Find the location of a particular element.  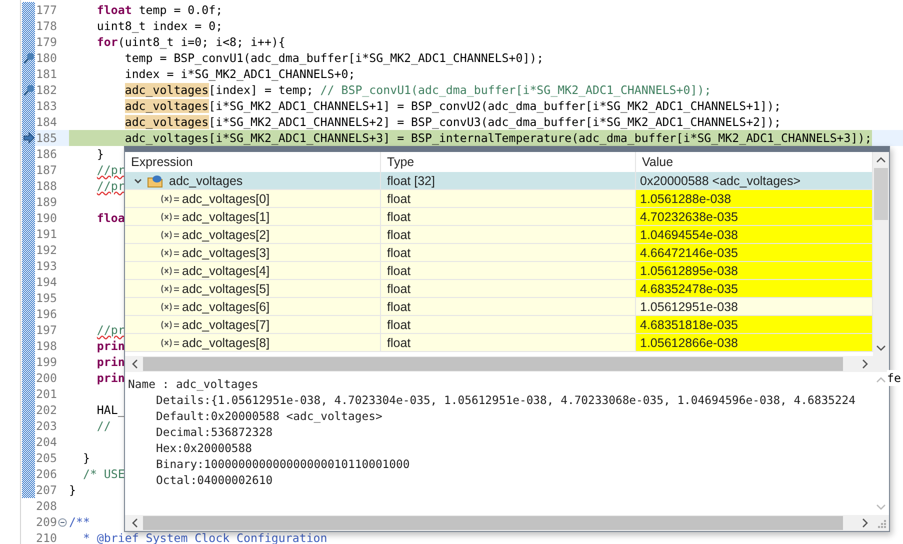

expression-name: adc_voltages[8] is located at coordinates (226, 343).